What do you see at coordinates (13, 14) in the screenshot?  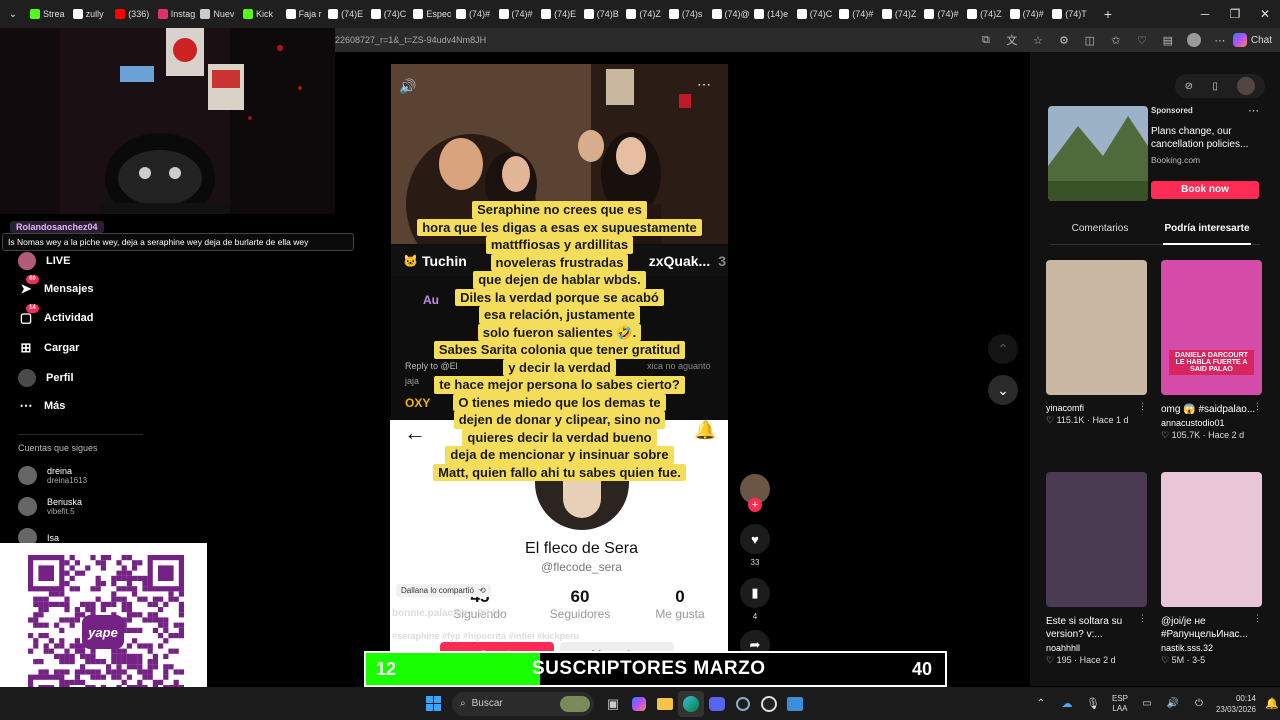 I see `tab-actions-button: ⌄` at bounding box center [13, 14].